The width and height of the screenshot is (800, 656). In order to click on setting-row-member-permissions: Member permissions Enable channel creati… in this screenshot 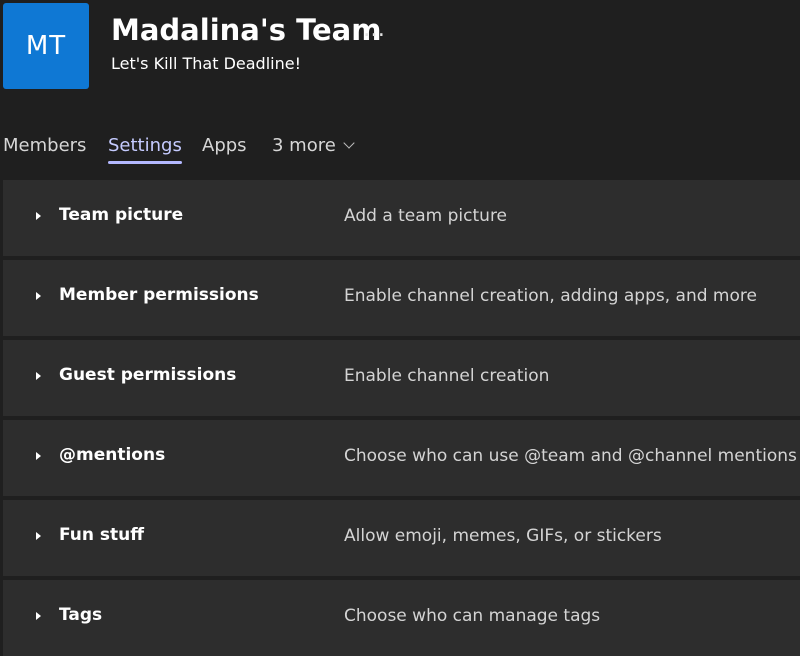, I will do `click(401, 298)`.